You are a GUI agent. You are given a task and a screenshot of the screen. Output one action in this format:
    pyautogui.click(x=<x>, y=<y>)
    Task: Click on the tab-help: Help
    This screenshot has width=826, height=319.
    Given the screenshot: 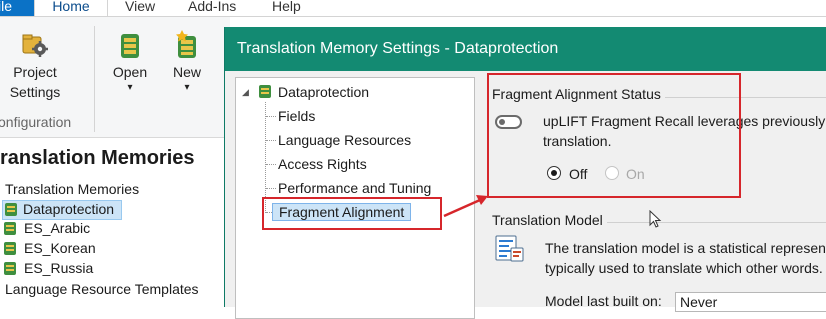 What is the action you would take?
    pyautogui.click(x=286, y=7)
    